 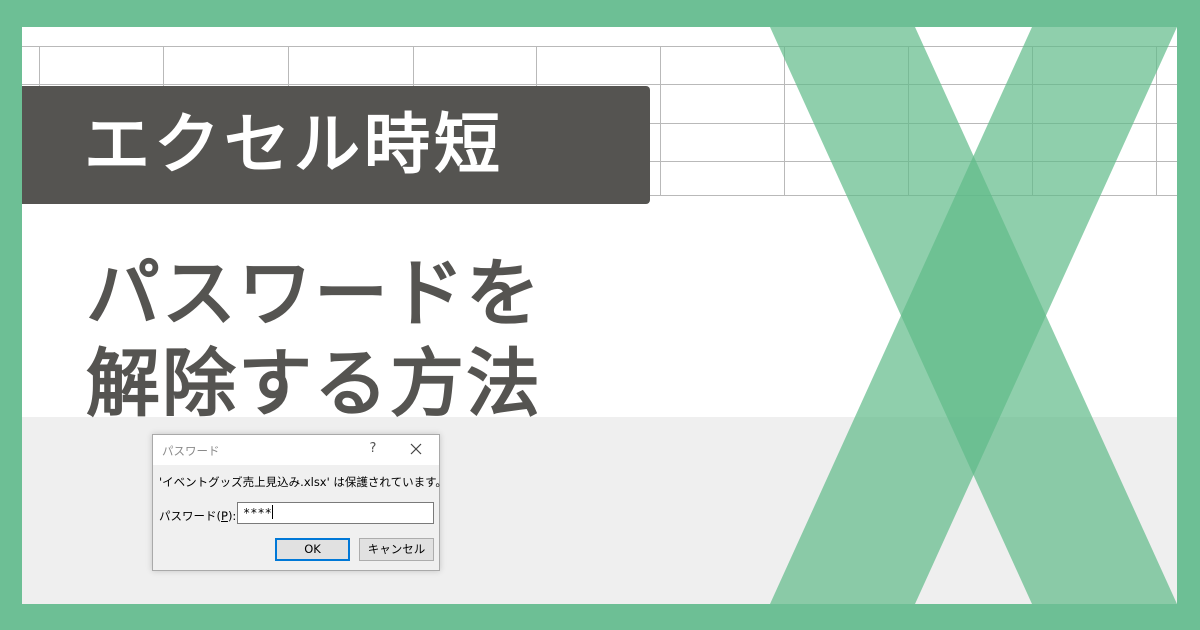 What do you see at coordinates (190, 516) in the screenshot?
I see `password-label-prefix: パスワード(` at bounding box center [190, 516].